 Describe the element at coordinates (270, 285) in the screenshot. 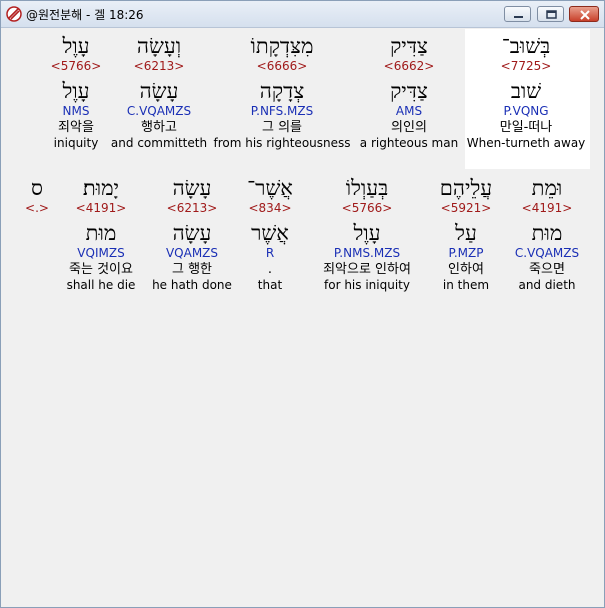

I see `english-gloss: that` at that location.